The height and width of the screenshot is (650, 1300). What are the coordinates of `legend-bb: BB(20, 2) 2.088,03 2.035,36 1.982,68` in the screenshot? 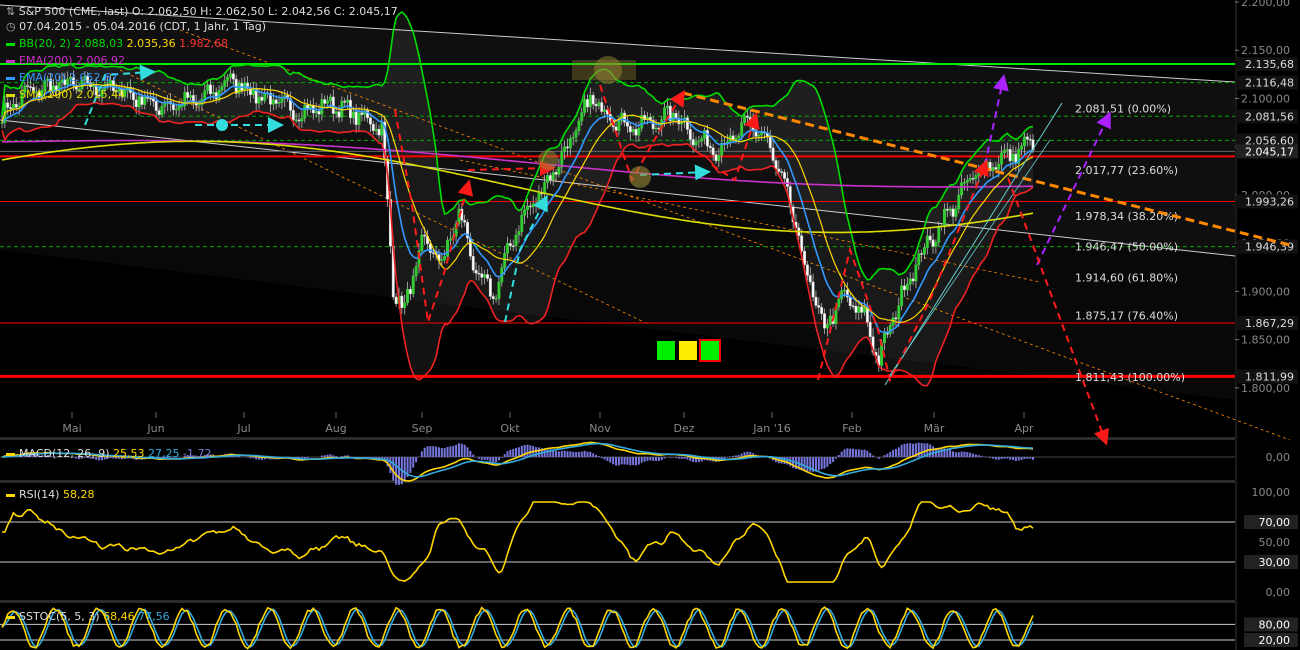 It's located at (117, 43).